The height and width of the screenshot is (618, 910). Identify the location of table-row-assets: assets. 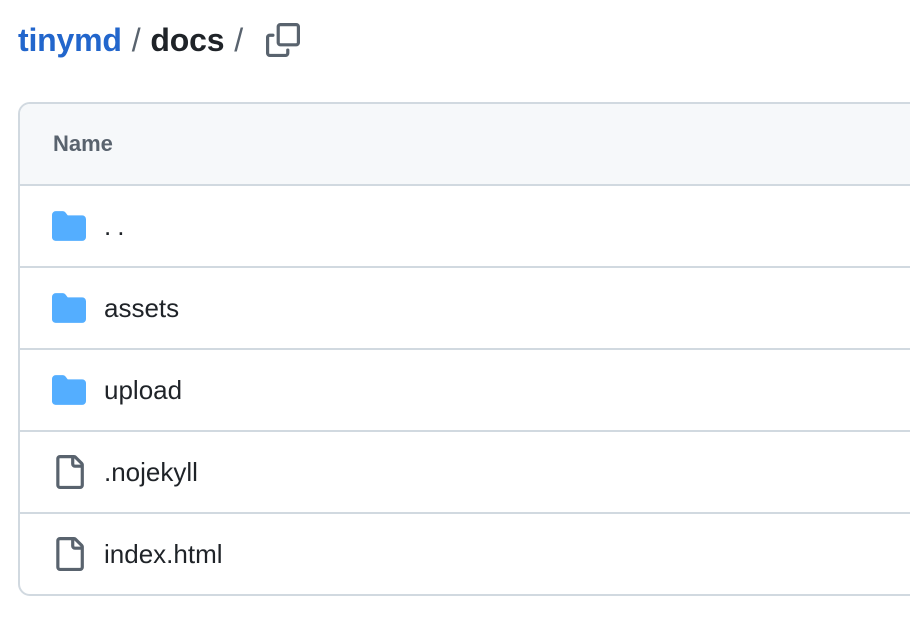
(465, 309).